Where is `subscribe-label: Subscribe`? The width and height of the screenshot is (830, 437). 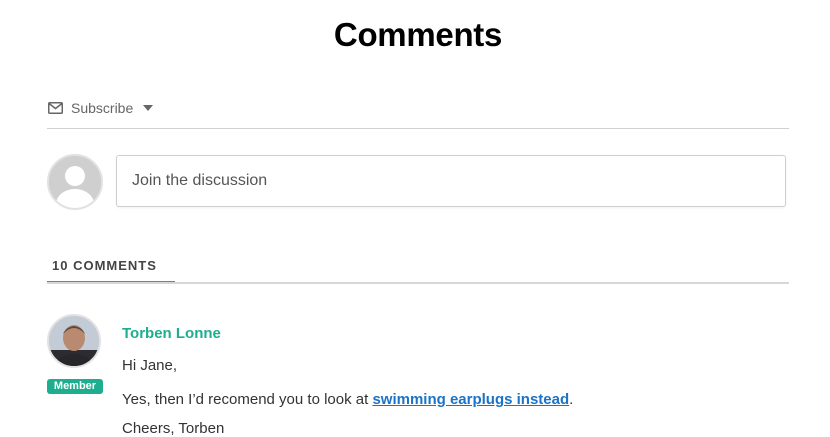
subscribe-label: Subscribe is located at coordinates (102, 108).